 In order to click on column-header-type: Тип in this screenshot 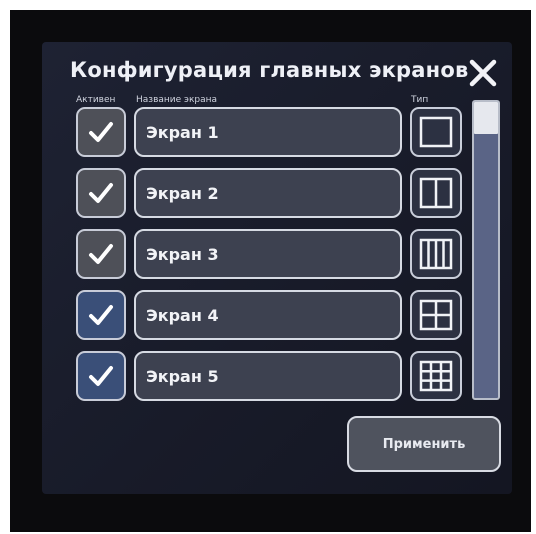, I will do `click(420, 100)`.